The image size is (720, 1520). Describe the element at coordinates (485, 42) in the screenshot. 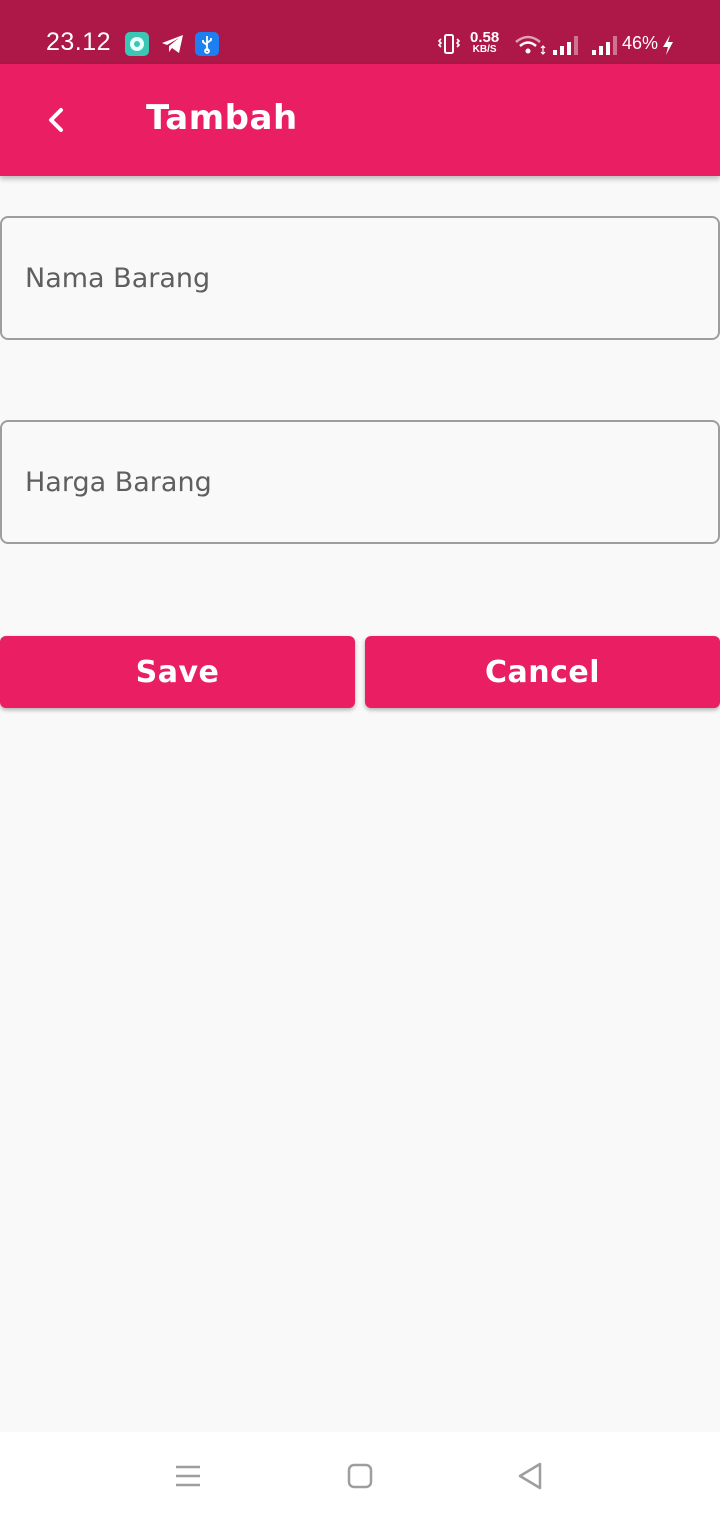

I see `network-speed: 0.58 KB/S` at that location.